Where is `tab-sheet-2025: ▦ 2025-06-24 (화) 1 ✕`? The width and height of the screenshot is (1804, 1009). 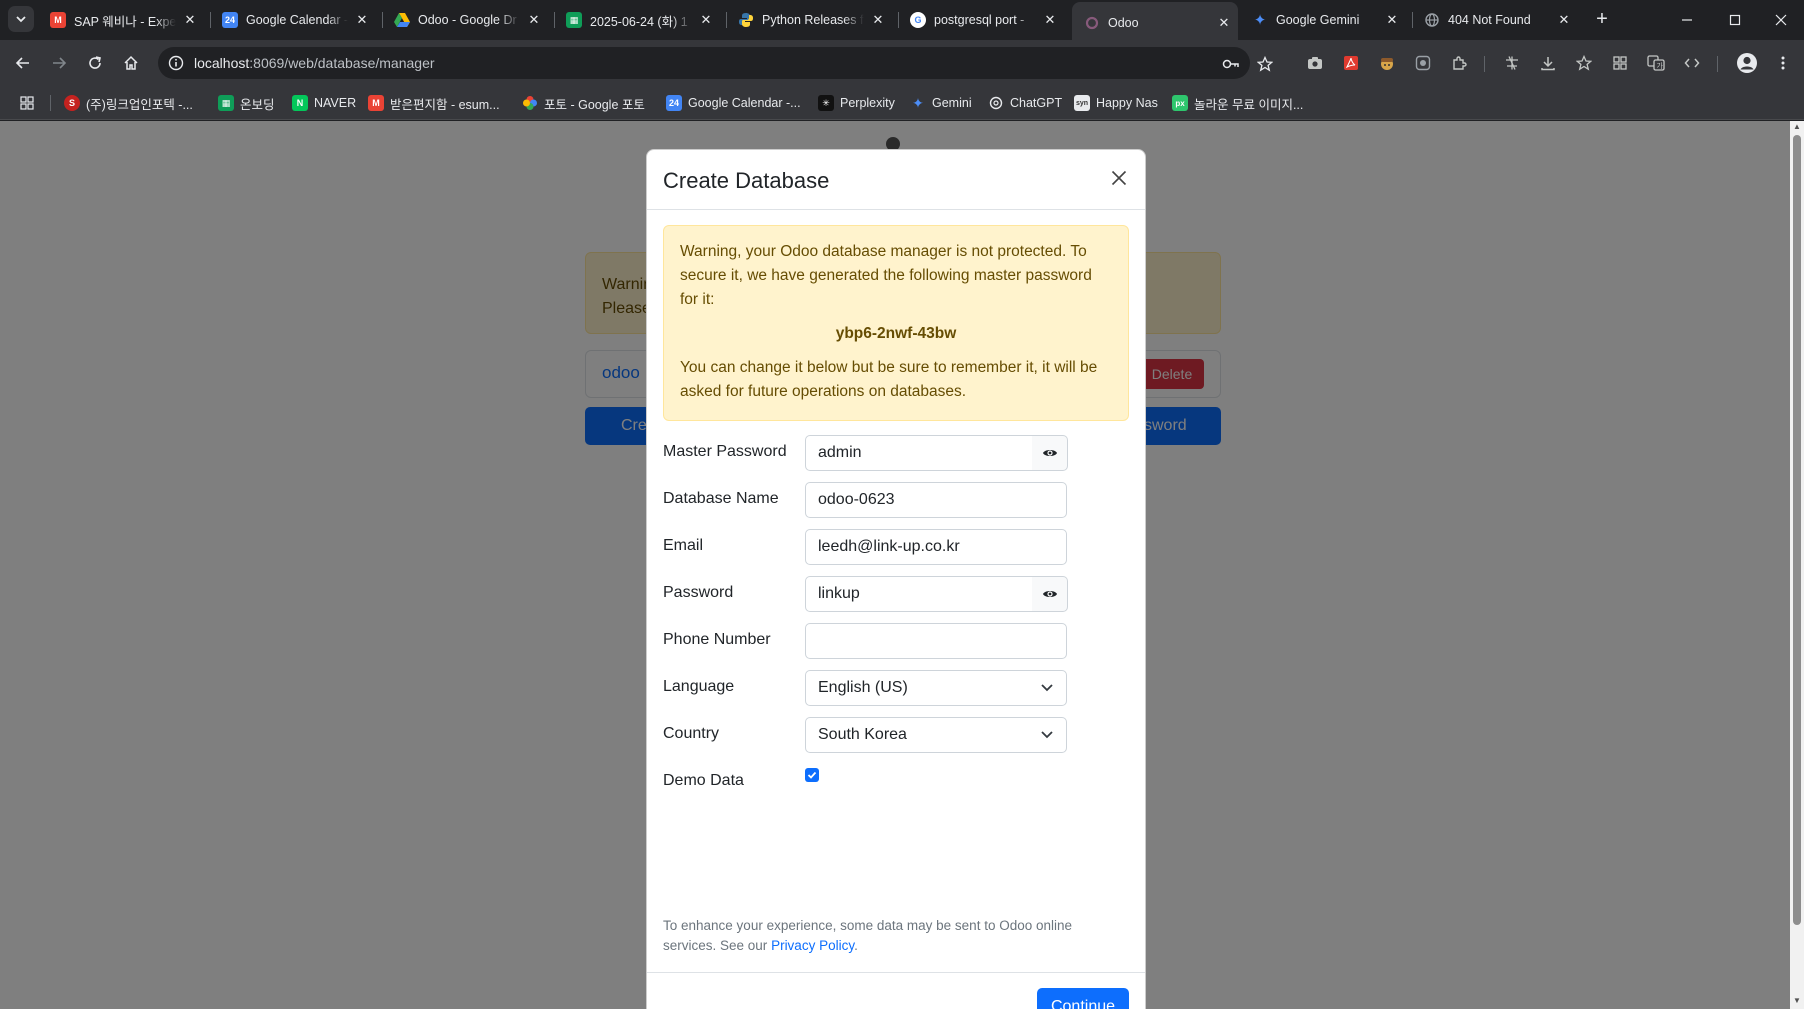 tab-sheet-2025: ▦ 2025-06-24 (화) 1 ✕ is located at coordinates (640, 20).